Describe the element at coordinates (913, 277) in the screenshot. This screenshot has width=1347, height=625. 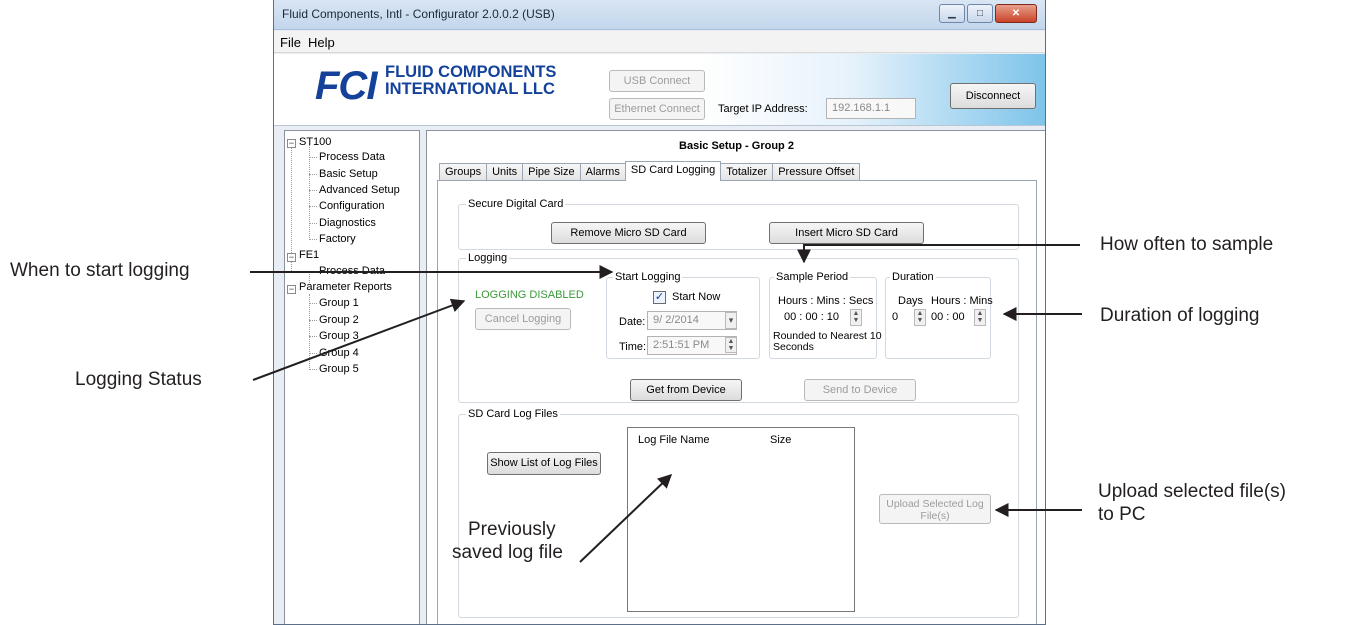
I see `duration-title: Duration` at that location.